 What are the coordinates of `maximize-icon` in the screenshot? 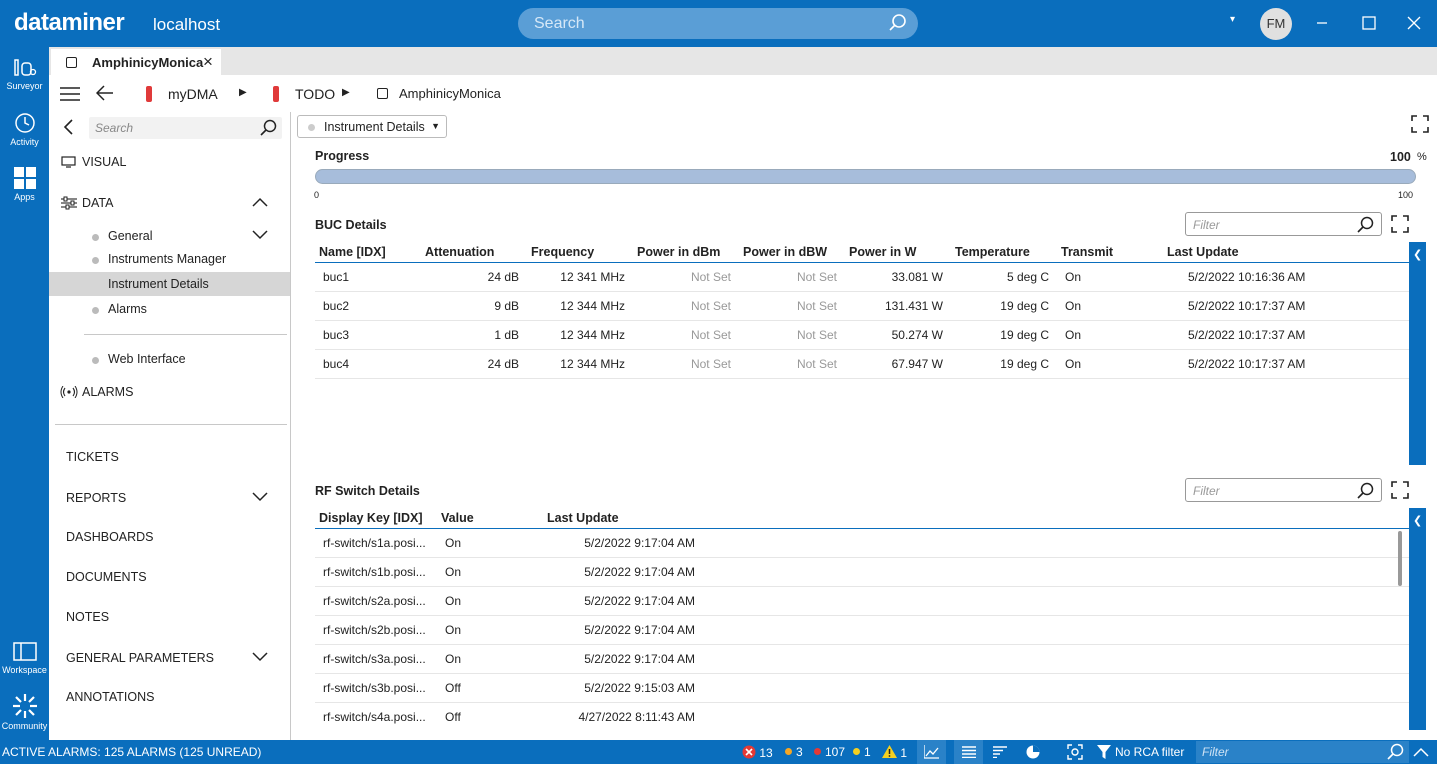 It's located at (1369, 23).